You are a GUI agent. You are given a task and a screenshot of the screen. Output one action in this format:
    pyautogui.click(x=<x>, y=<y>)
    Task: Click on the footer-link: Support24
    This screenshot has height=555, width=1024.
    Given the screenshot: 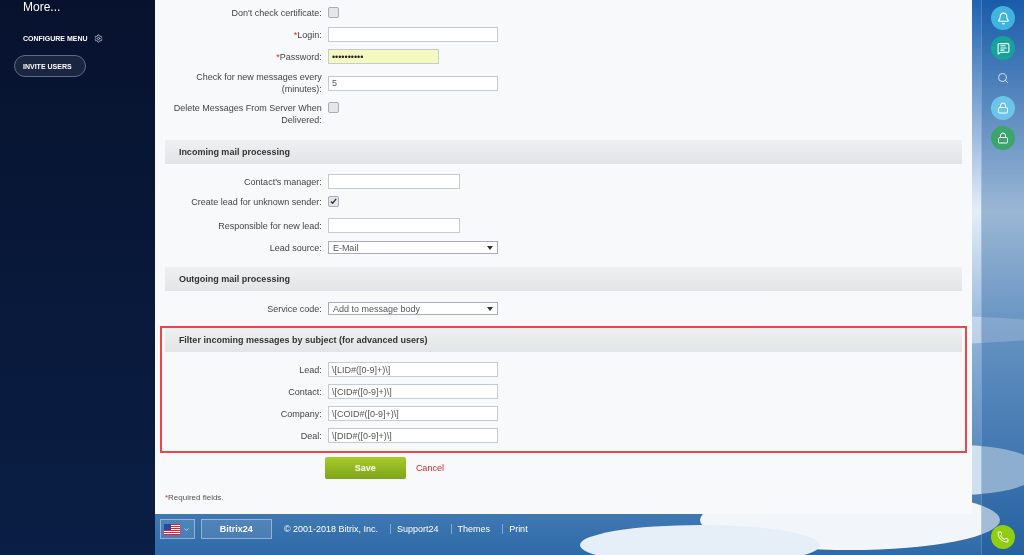 What is the action you would take?
    pyautogui.click(x=417, y=529)
    